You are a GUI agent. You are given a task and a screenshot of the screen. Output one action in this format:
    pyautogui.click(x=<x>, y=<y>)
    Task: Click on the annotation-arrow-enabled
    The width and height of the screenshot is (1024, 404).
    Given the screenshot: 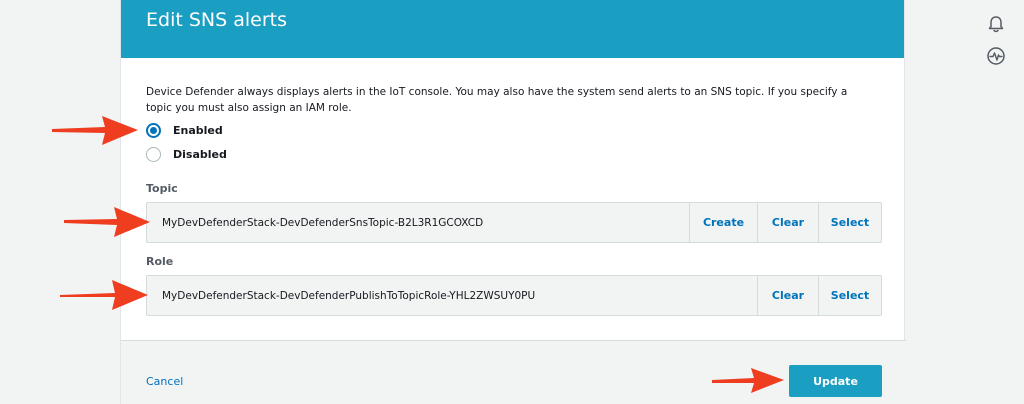 What is the action you would take?
    pyautogui.click(x=95, y=130)
    